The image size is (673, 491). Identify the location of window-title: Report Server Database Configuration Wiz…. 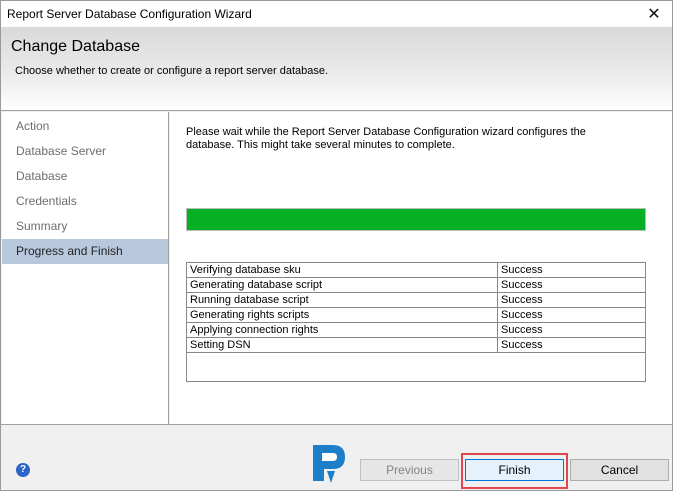
(129, 14).